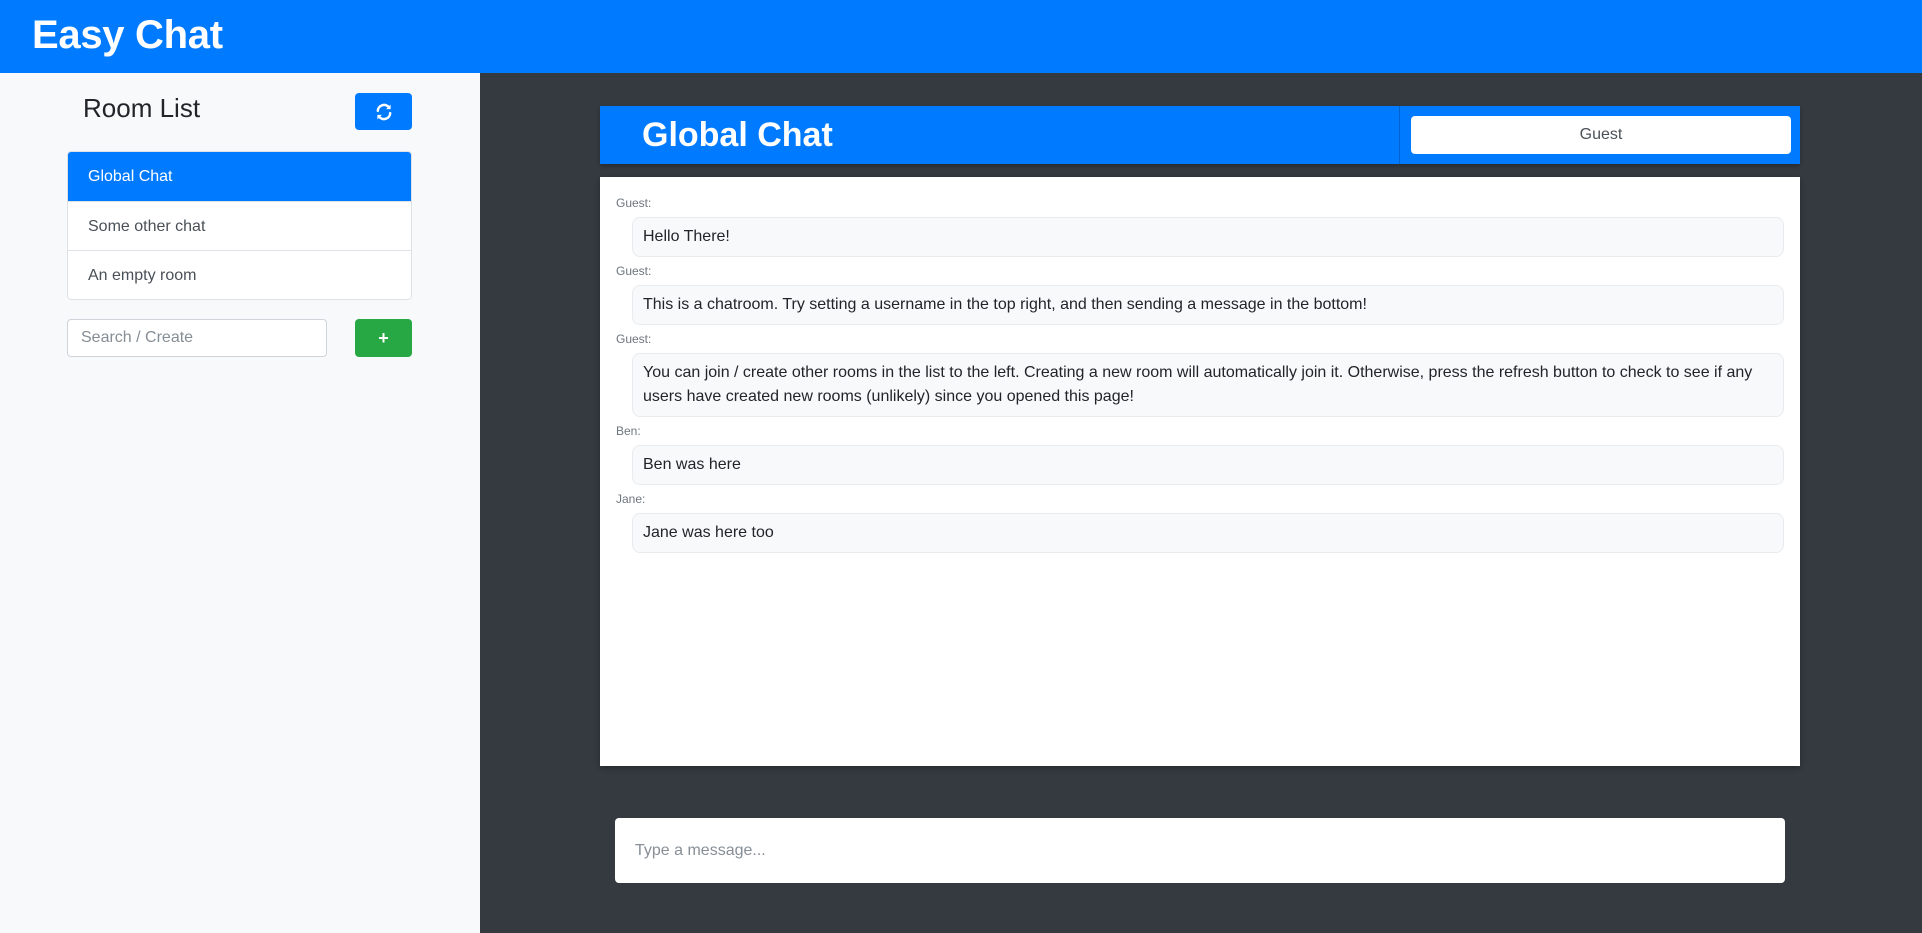  I want to click on message-author: Jane:, so click(631, 499).